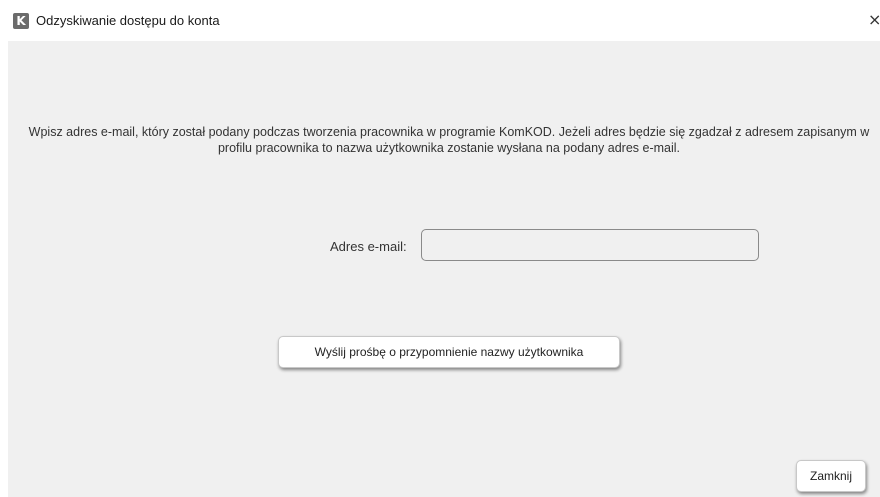  I want to click on title-bar: K Odzyskiwanie dostępu do konta ×, so click(440, 22).